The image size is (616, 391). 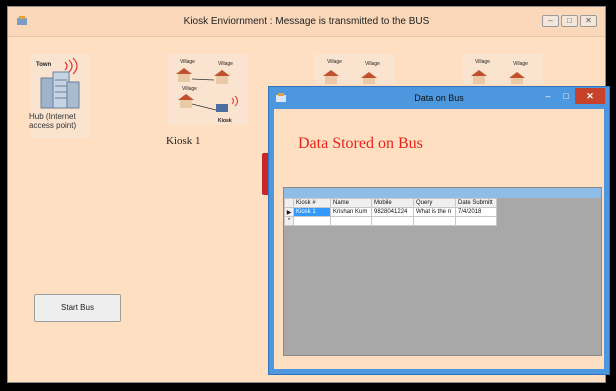 I want to click on hub-label: Hub (Internet access point), so click(x=53, y=121).